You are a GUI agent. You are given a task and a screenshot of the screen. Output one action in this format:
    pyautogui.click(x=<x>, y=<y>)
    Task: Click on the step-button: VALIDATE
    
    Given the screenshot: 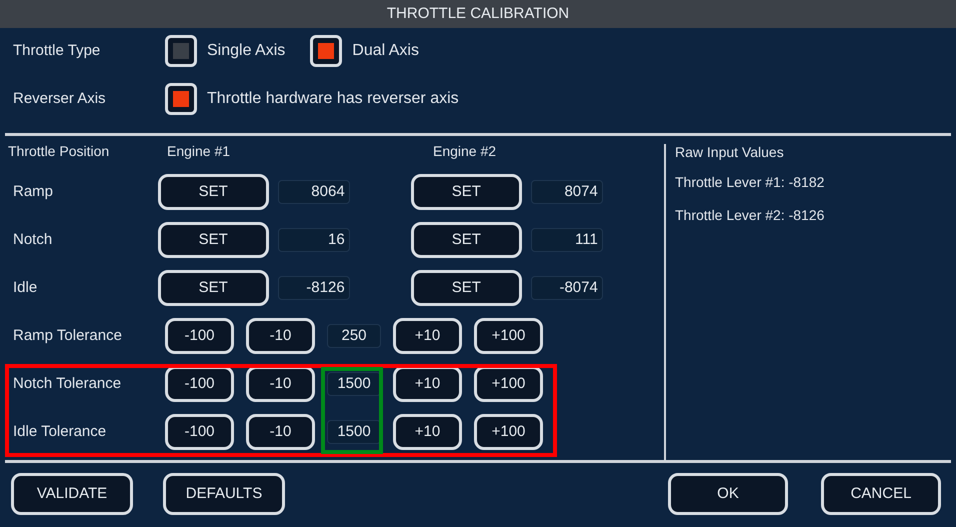 What is the action you would take?
    pyautogui.click(x=72, y=494)
    